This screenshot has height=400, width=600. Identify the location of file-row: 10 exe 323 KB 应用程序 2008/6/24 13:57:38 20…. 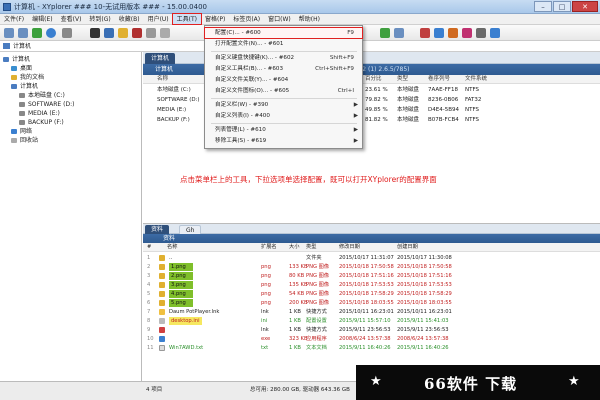
(371, 339).